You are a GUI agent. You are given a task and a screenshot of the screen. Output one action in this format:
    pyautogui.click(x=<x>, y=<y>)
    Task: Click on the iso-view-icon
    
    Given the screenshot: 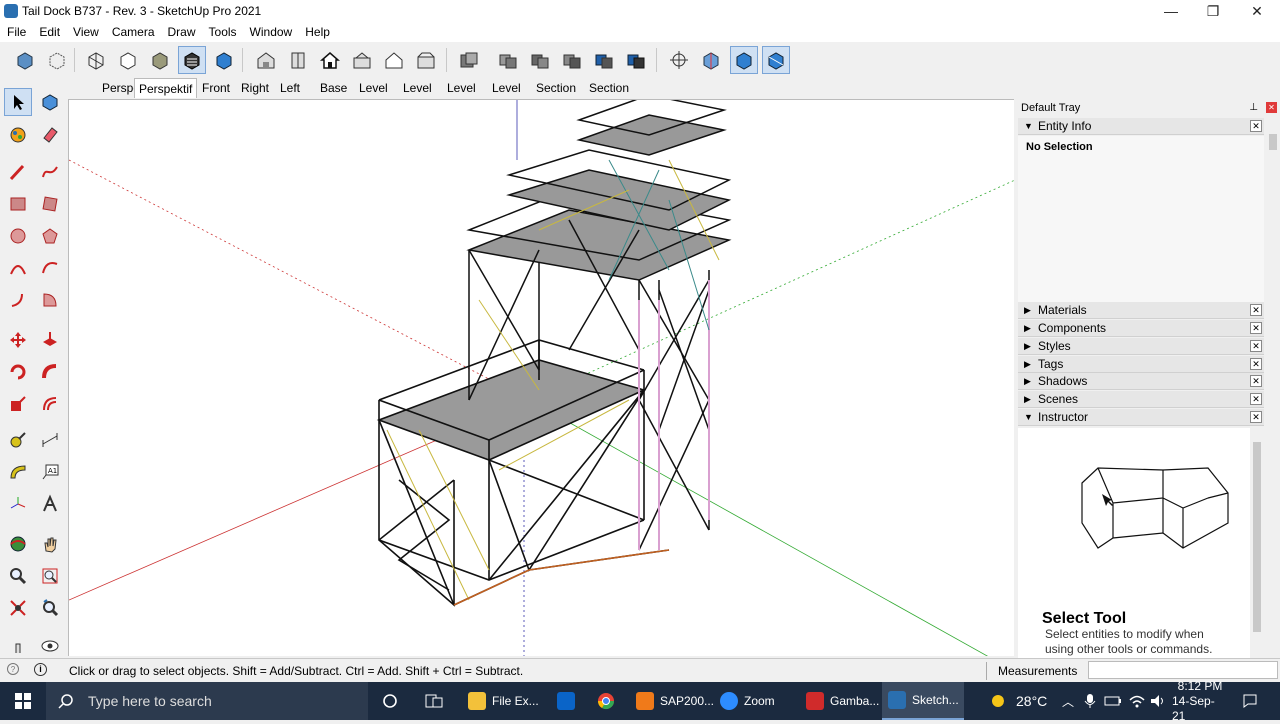 What is the action you would take?
    pyautogui.click(x=266, y=60)
    